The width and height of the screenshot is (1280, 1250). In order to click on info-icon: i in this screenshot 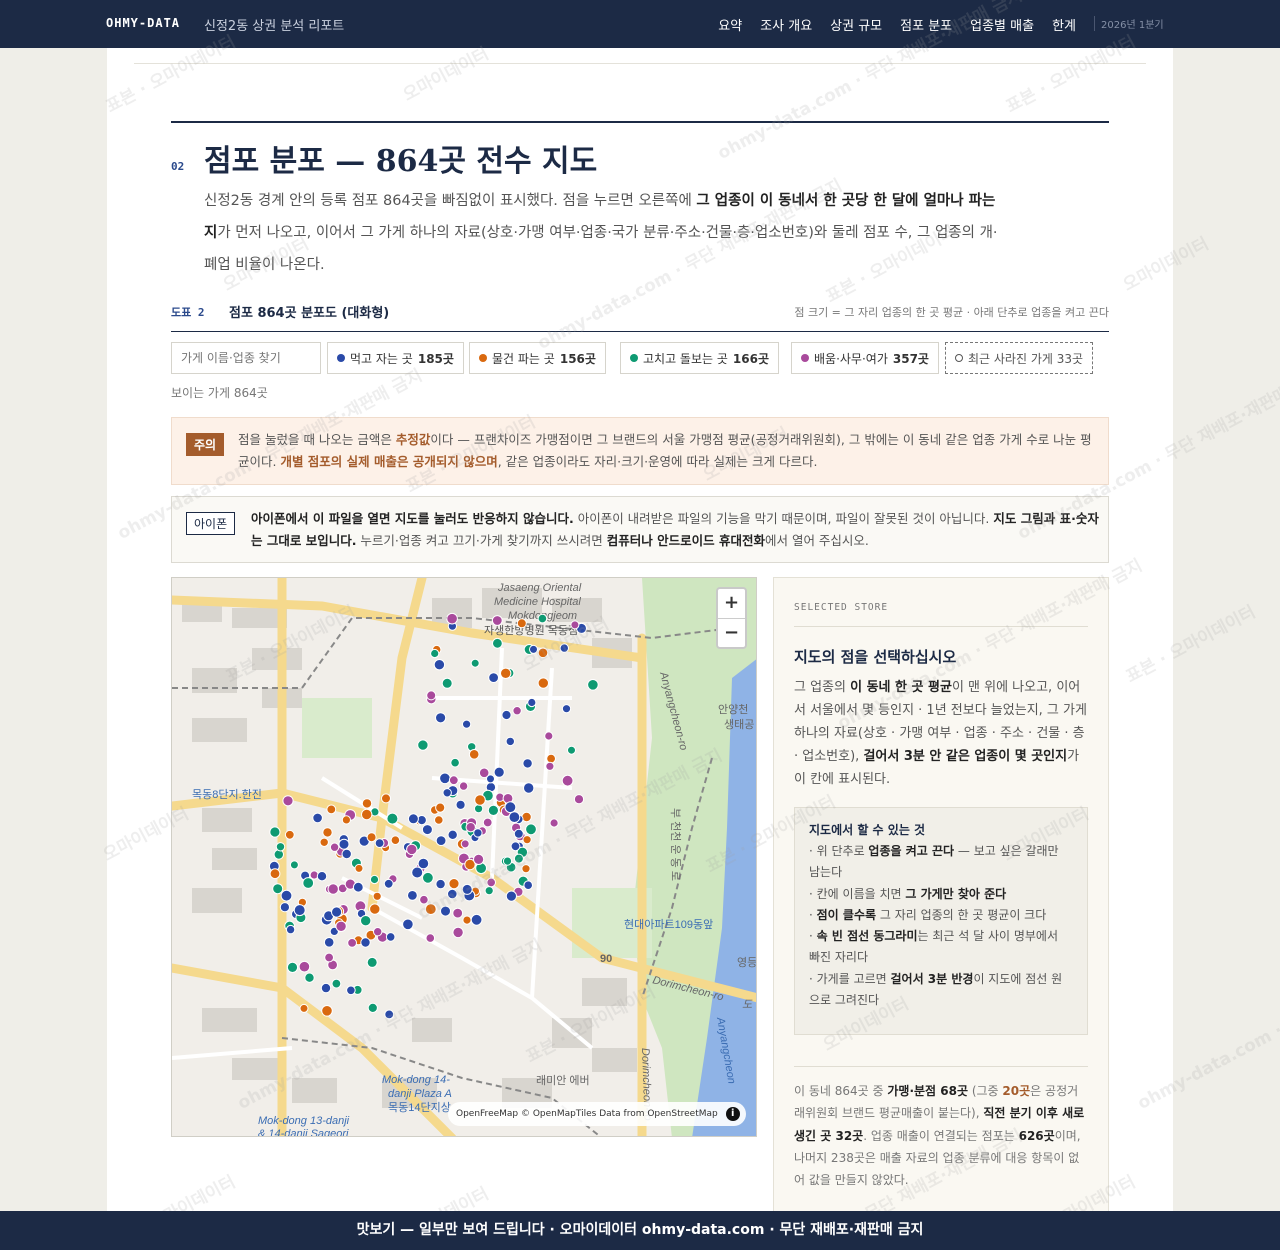, I will do `click(732, 1114)`.